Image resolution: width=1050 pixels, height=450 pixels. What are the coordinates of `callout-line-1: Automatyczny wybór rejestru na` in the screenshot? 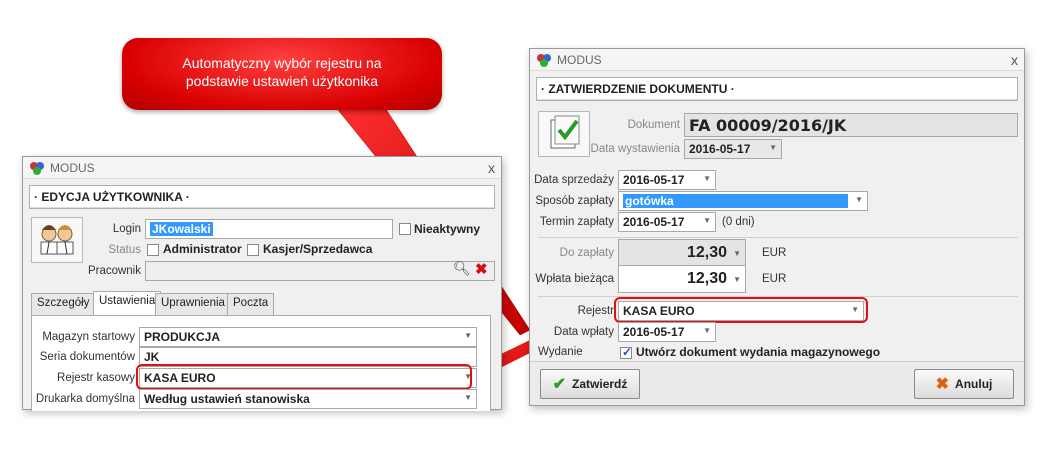 It's located at (282, 63).